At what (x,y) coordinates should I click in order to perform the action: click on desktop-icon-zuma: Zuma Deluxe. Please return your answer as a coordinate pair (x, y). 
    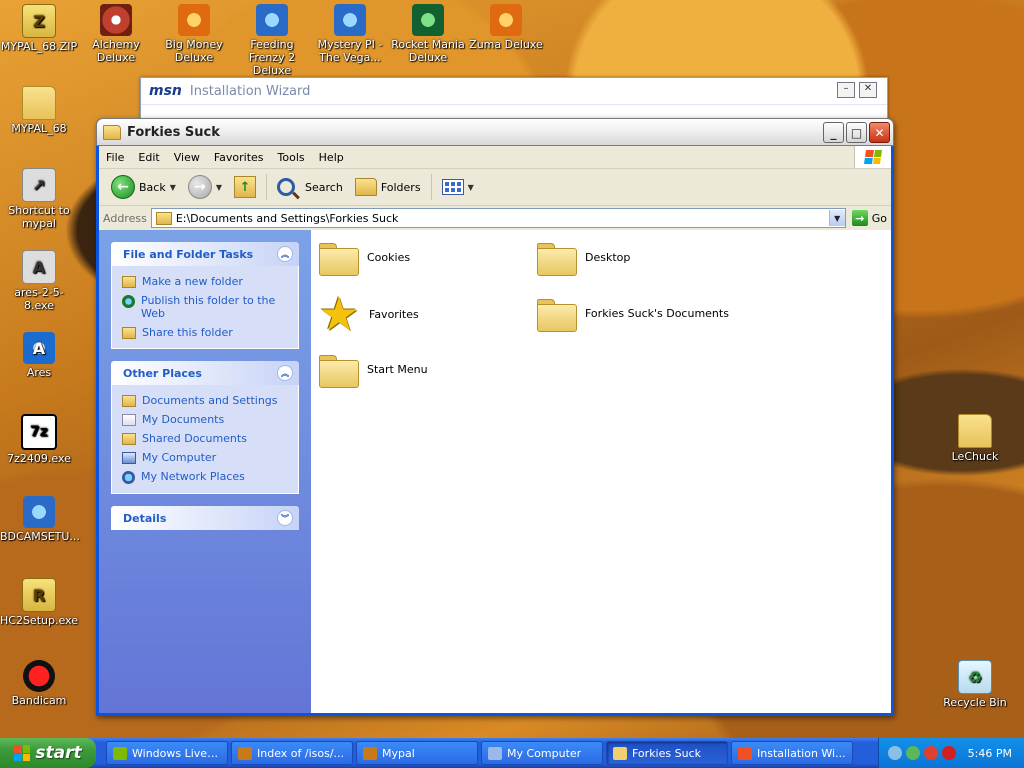
    Looking at the image, I should click on (506, 27).